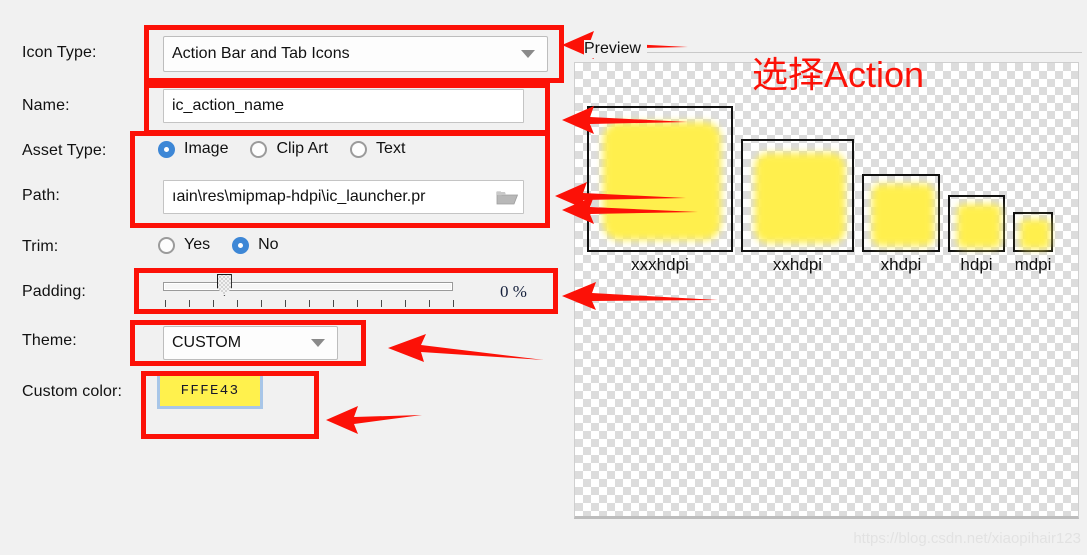 This screenshot has width=1087, height=555. Describe the element at coordinates (54, 291) in the screenshot. I see `padding-label: Padding:` at that location.